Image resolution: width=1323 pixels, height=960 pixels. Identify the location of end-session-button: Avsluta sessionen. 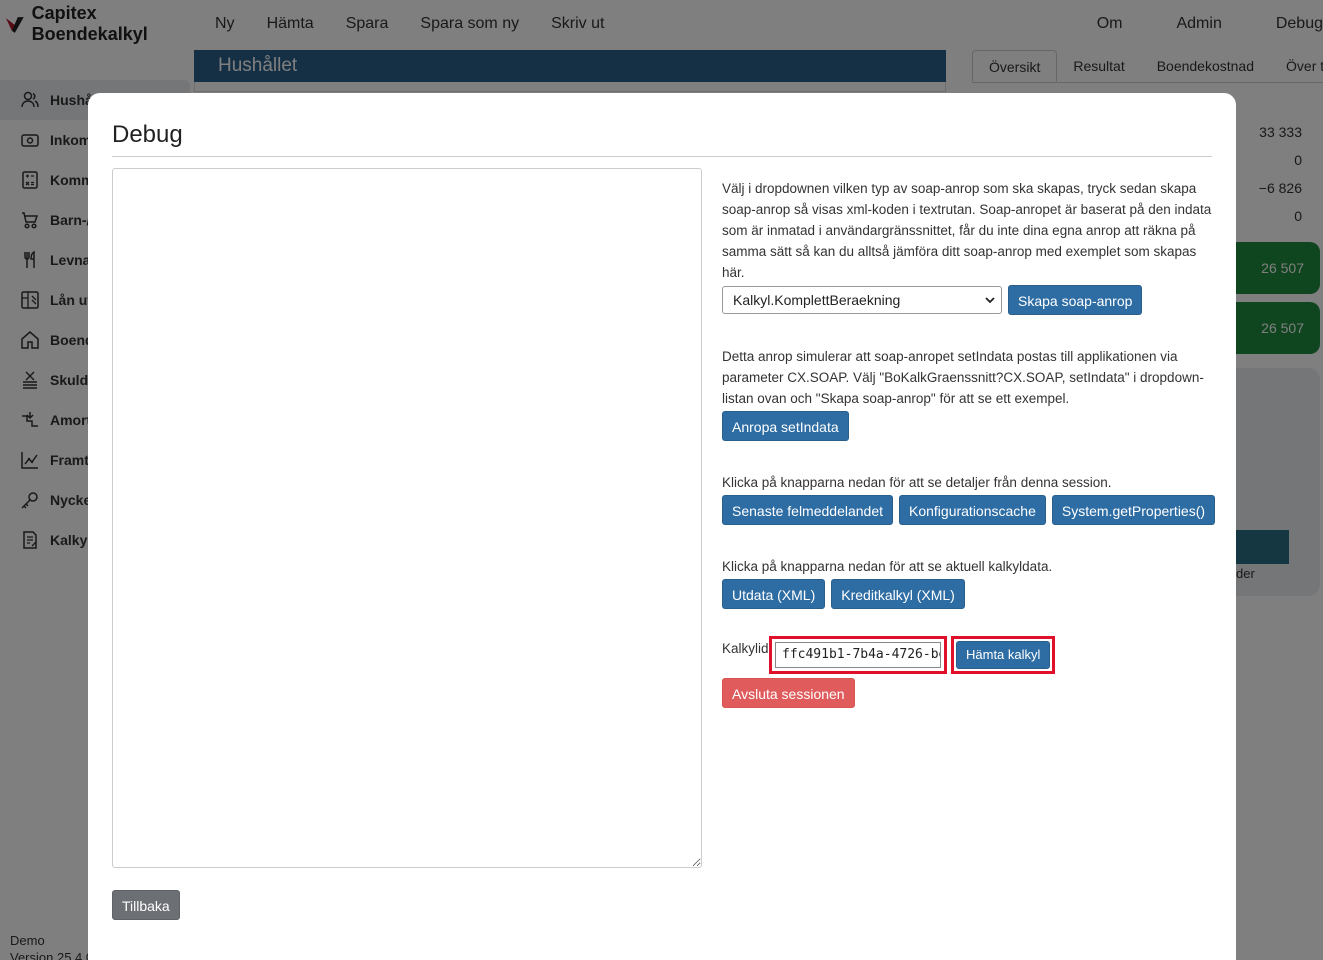
(788, 693).